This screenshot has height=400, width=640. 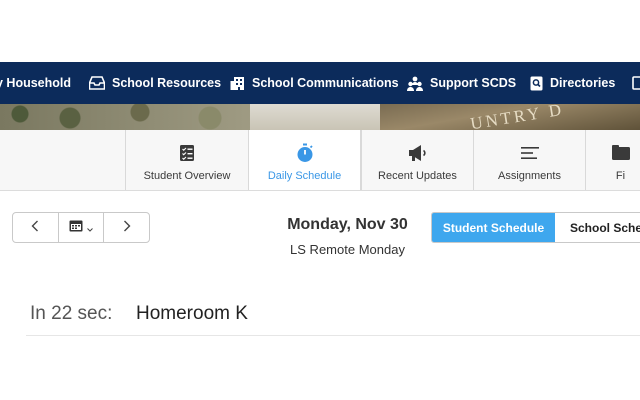 What do you see at coordinates (583, 83) in the screenshot?
I see `nav-label: Directories` at bounding box center [583, 83].